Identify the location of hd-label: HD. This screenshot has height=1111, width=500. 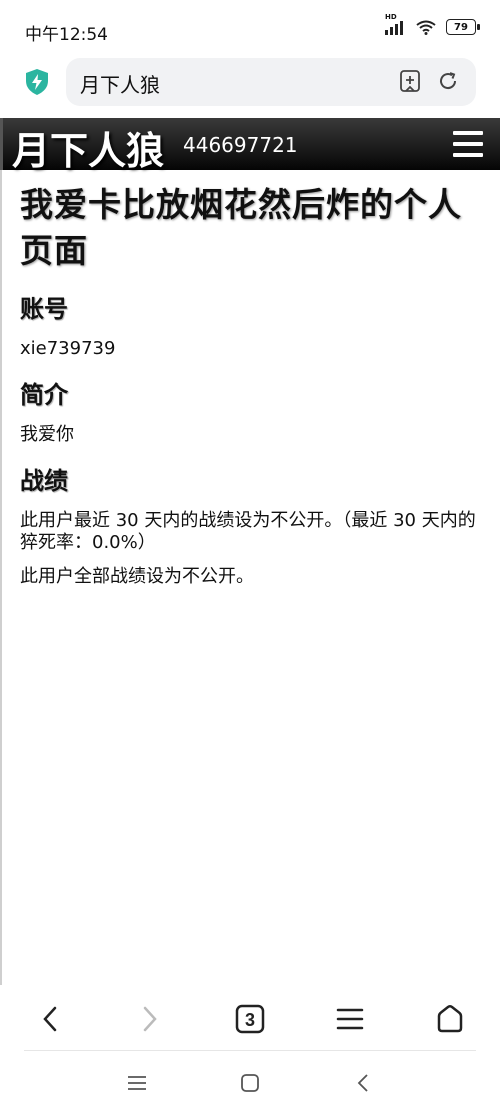
(391, 17).